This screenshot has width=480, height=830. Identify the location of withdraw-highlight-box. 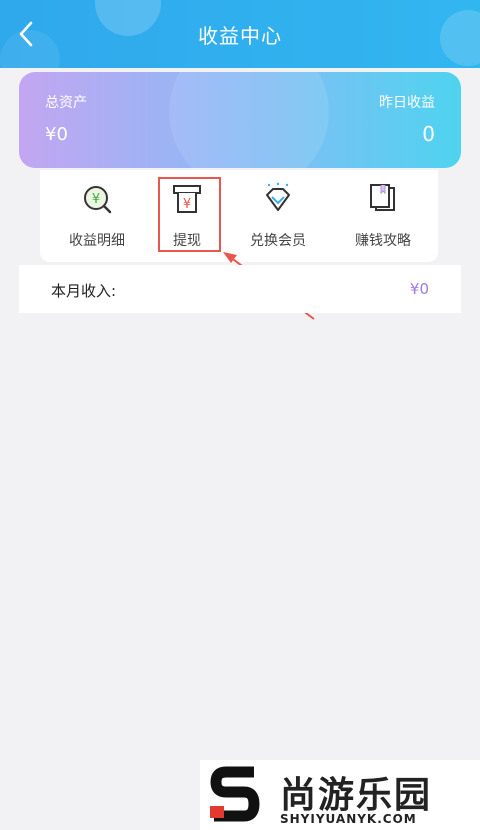
(189, 214).